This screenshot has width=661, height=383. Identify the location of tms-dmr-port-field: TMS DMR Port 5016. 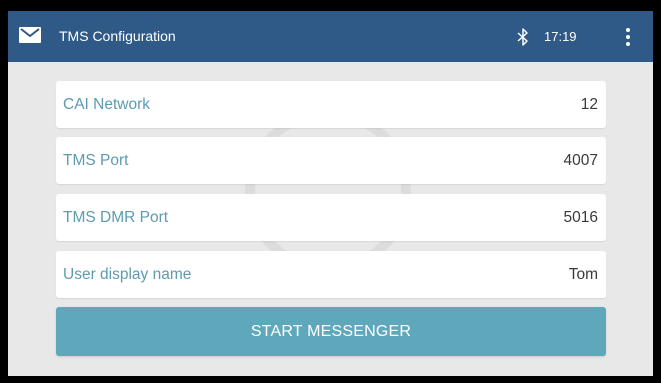
(331, 217).